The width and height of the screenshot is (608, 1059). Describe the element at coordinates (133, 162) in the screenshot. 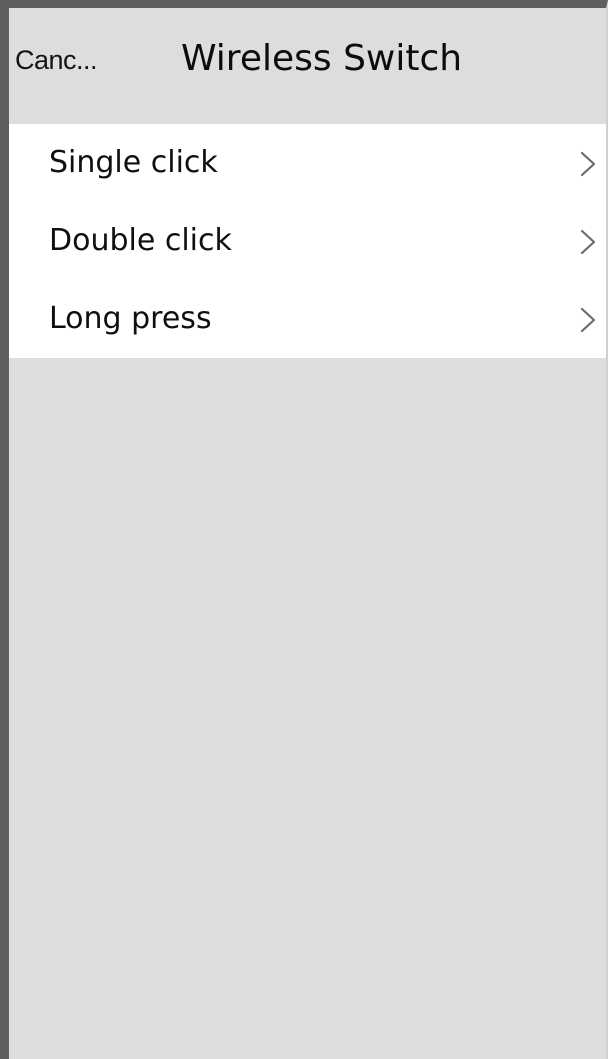

I see `list-item-label: Single click` at that location.